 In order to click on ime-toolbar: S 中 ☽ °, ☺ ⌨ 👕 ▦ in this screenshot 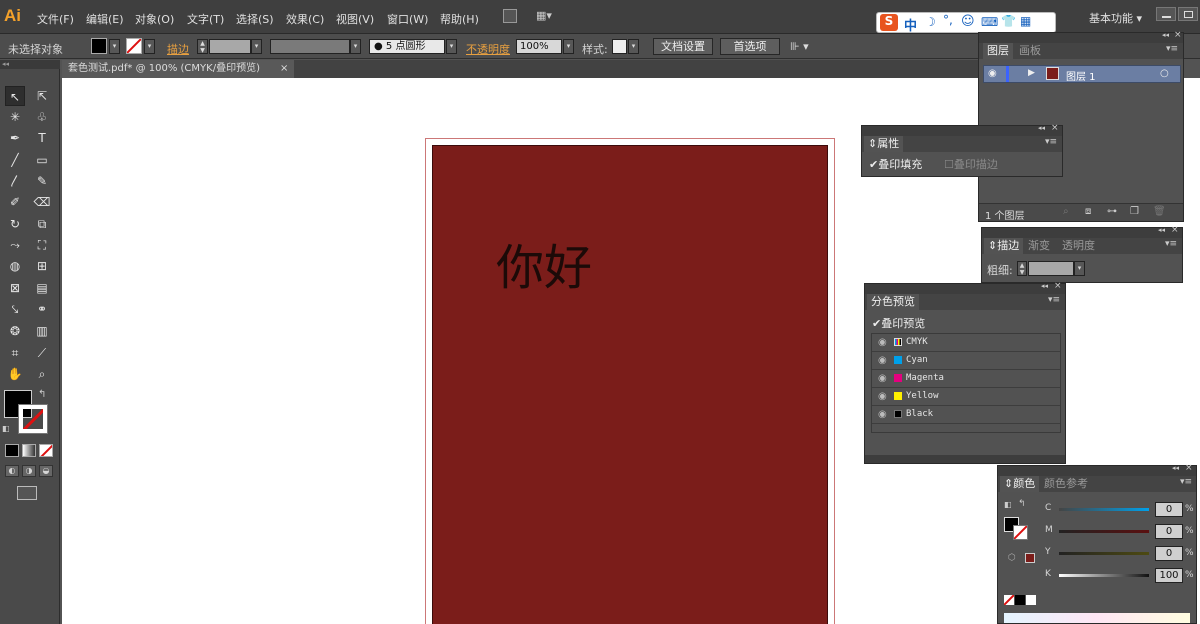, I will do `click(966, 23)`.